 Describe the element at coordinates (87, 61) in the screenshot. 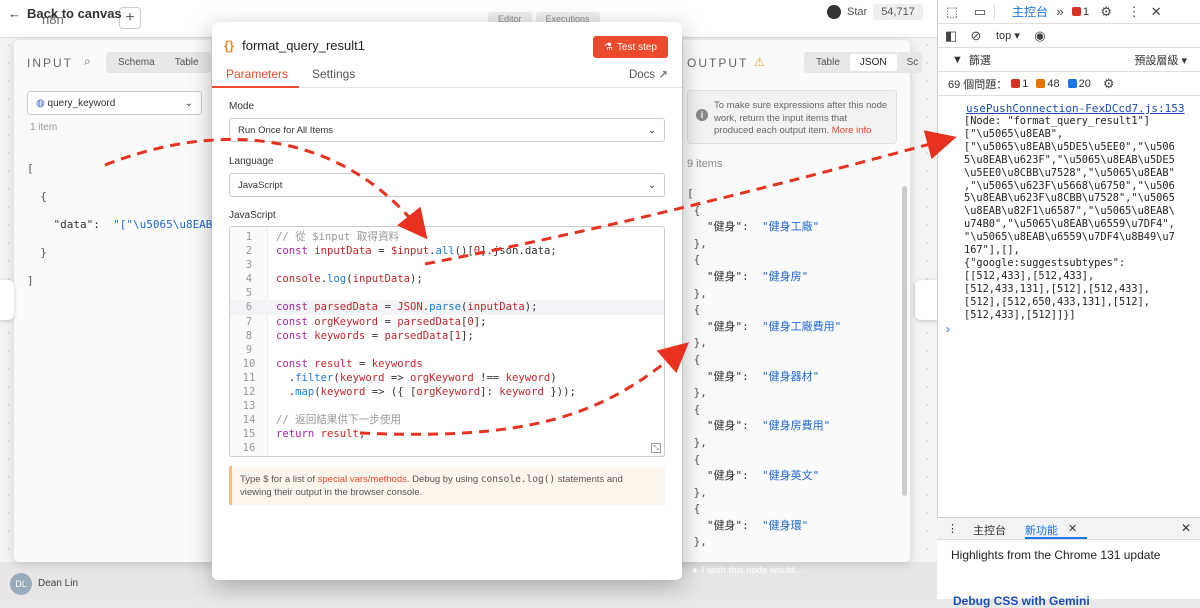

I see `search-icon: ⌕` at that location.